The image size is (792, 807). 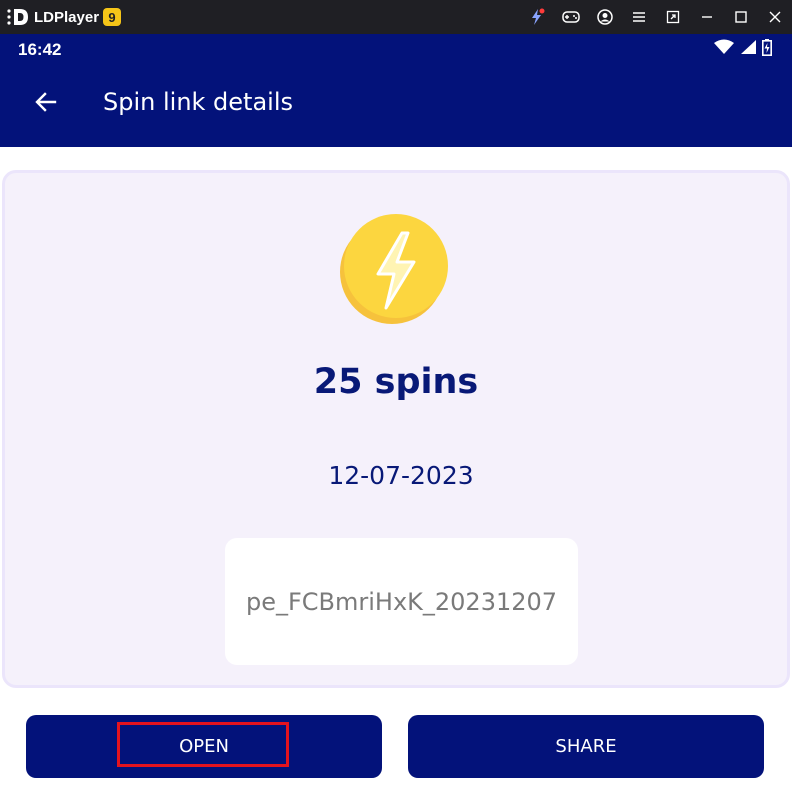 I want to click on gamepad-icon, so click(x=571, y=17).